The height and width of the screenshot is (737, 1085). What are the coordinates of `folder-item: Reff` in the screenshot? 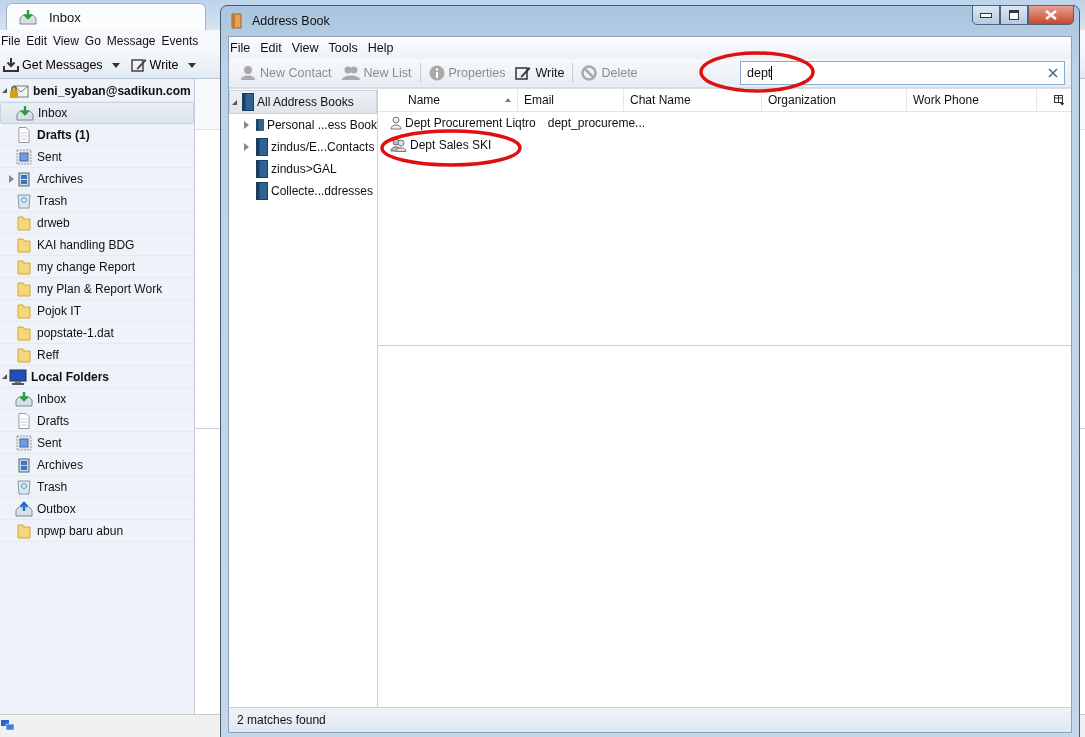 It's located at (97, 355).